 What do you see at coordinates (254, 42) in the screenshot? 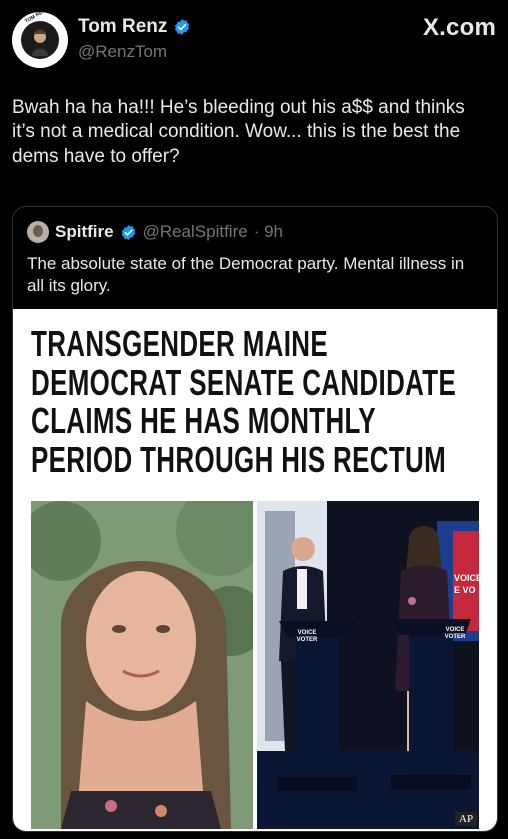
I see `tweet-header: TOM RENZ SHOW Tom Renz @RenzTom X.com` at bounding box center [254, 42].